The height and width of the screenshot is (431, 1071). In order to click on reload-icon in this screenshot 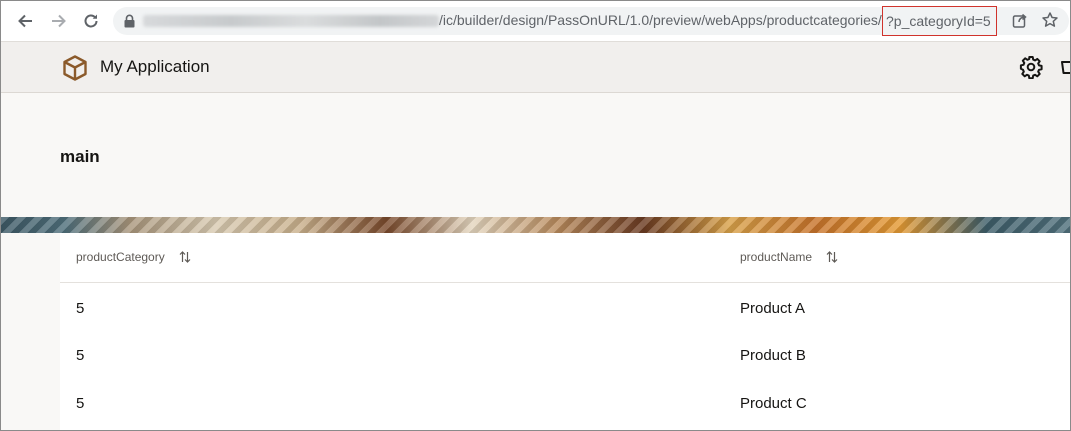, I will do `click(91, 21)`.